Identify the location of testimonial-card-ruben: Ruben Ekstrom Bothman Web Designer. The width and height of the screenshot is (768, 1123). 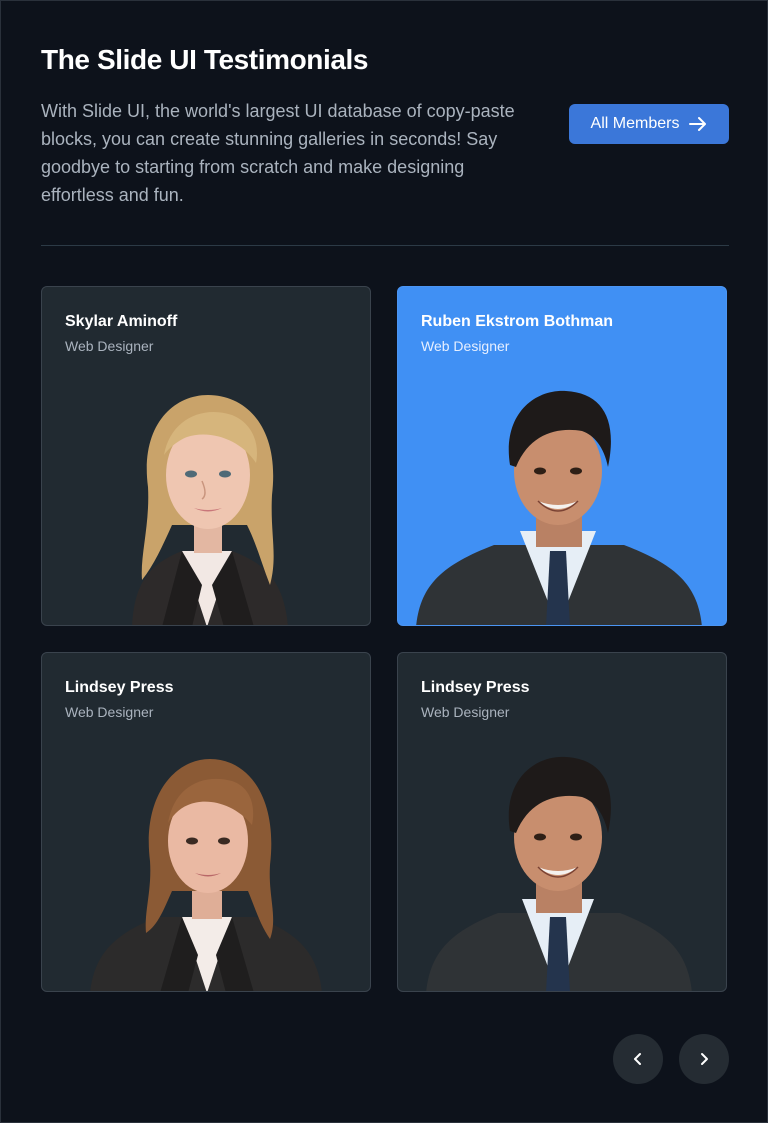
(562, 456).